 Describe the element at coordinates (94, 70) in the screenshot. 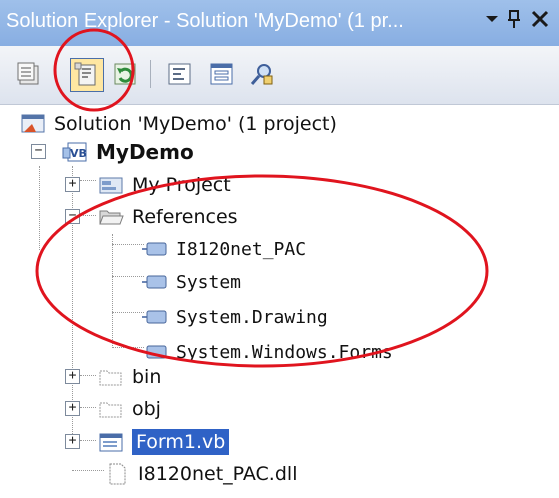

I see `annotation-circle-toolbar` at that location.